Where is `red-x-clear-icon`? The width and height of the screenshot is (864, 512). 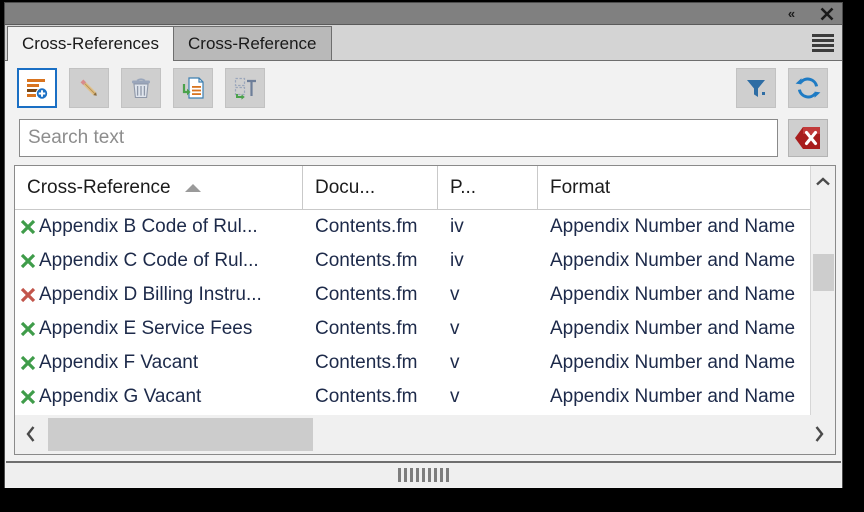 red-x-clear-icon is located at coordinates (807, 138).